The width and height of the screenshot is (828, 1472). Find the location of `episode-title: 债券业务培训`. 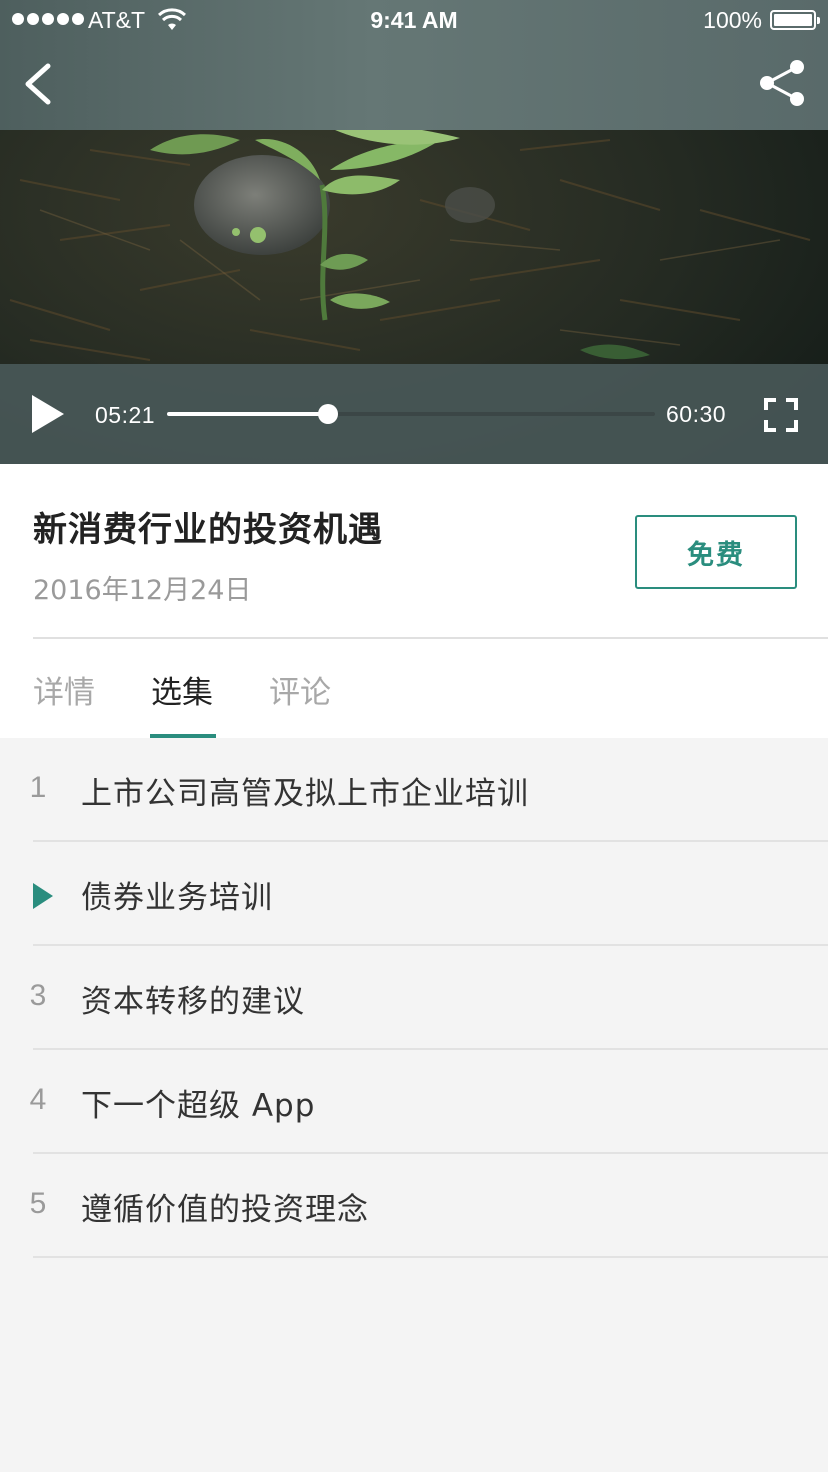

episode-title: 债券业务培训 is located at coordinates (177, 898).